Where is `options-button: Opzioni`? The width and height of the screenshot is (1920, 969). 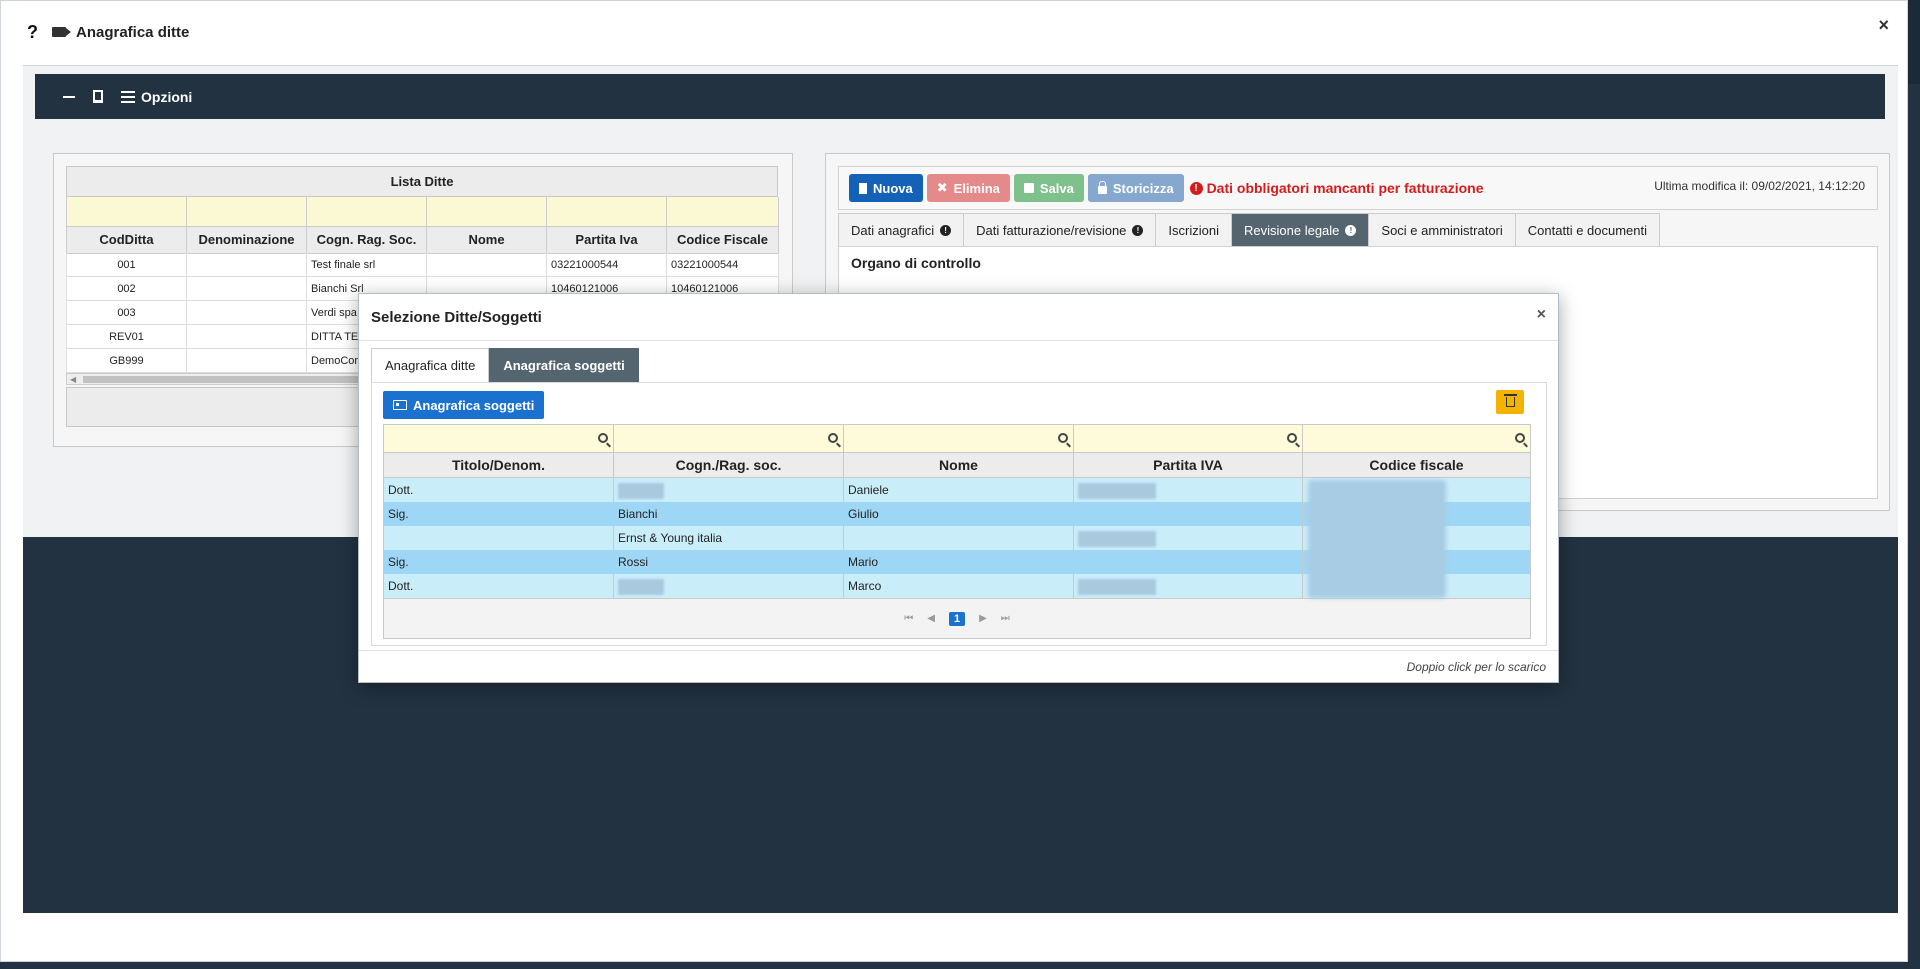 options-button: Opzioni is located at coordinates (156, 97).